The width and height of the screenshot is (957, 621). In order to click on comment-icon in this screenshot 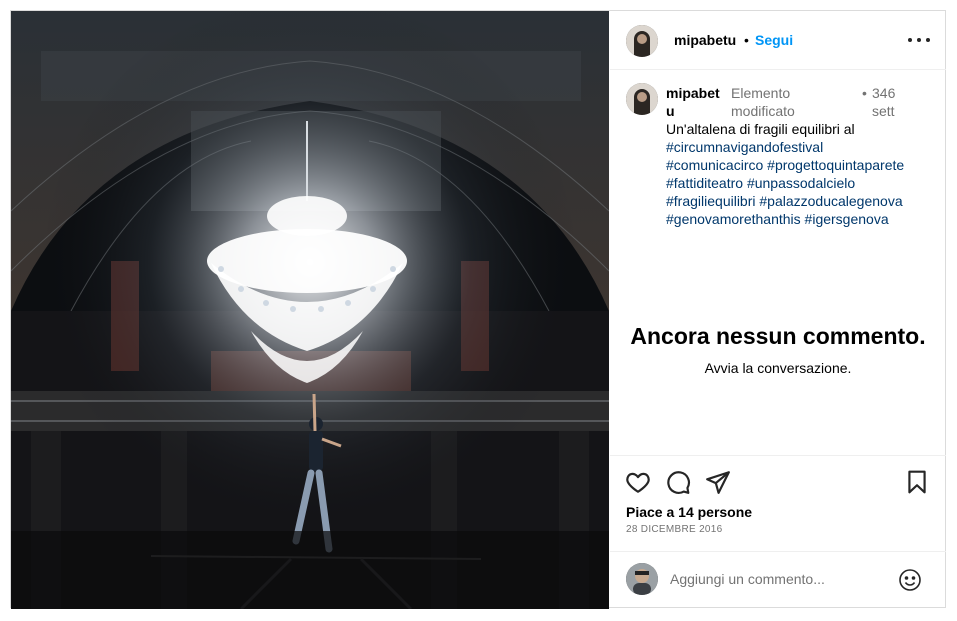, I will do `click(678, 482)`.